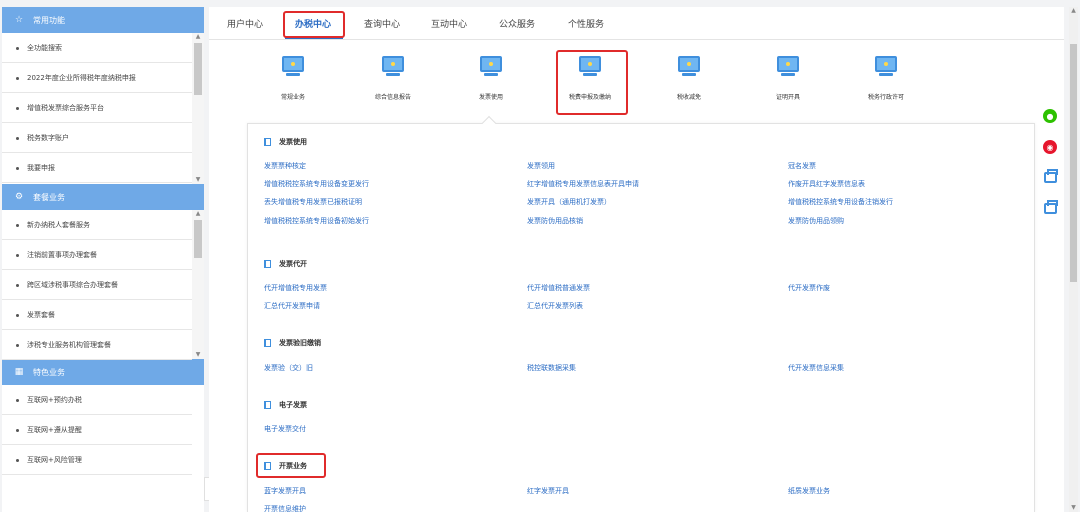  Describe the element at coordinates (393, 87) in the screenshot. I see `service-info-report: 综合信息报告` at that location.